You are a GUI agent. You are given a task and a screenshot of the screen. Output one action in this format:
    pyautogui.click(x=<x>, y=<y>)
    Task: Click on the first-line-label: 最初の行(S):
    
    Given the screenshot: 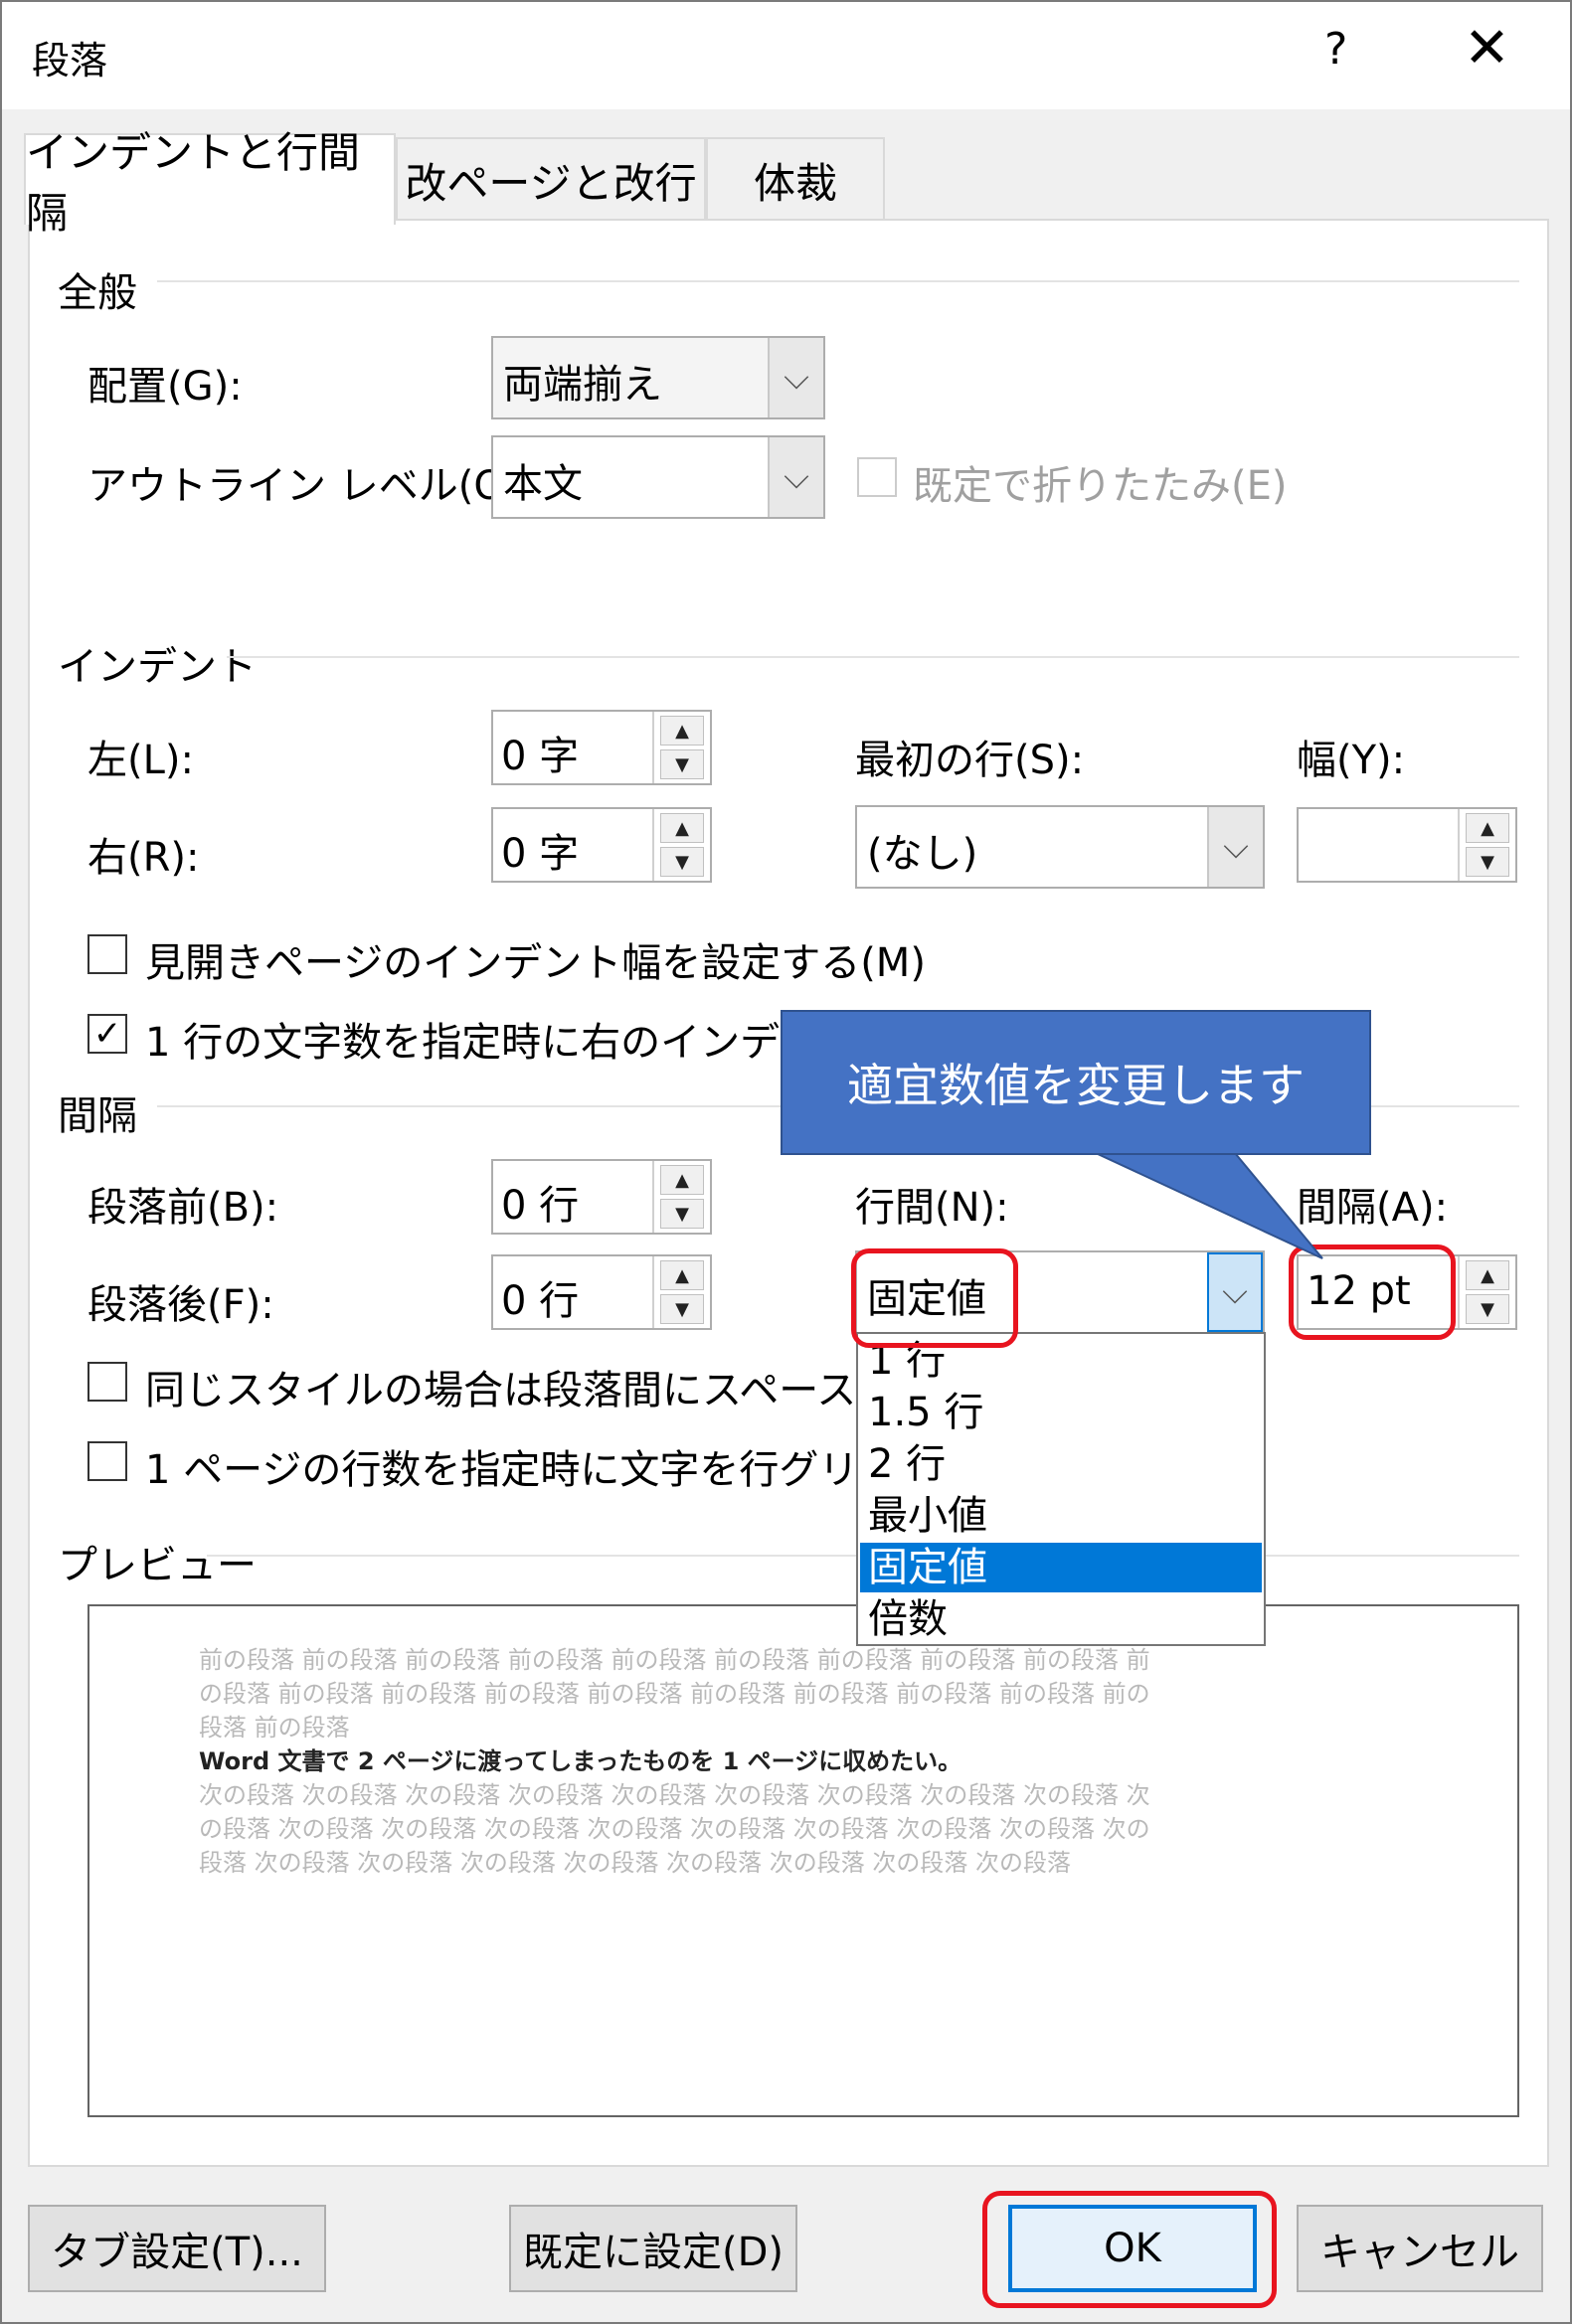 What is the action you would take?
    pyautogui.click(x=970, y=760)
    